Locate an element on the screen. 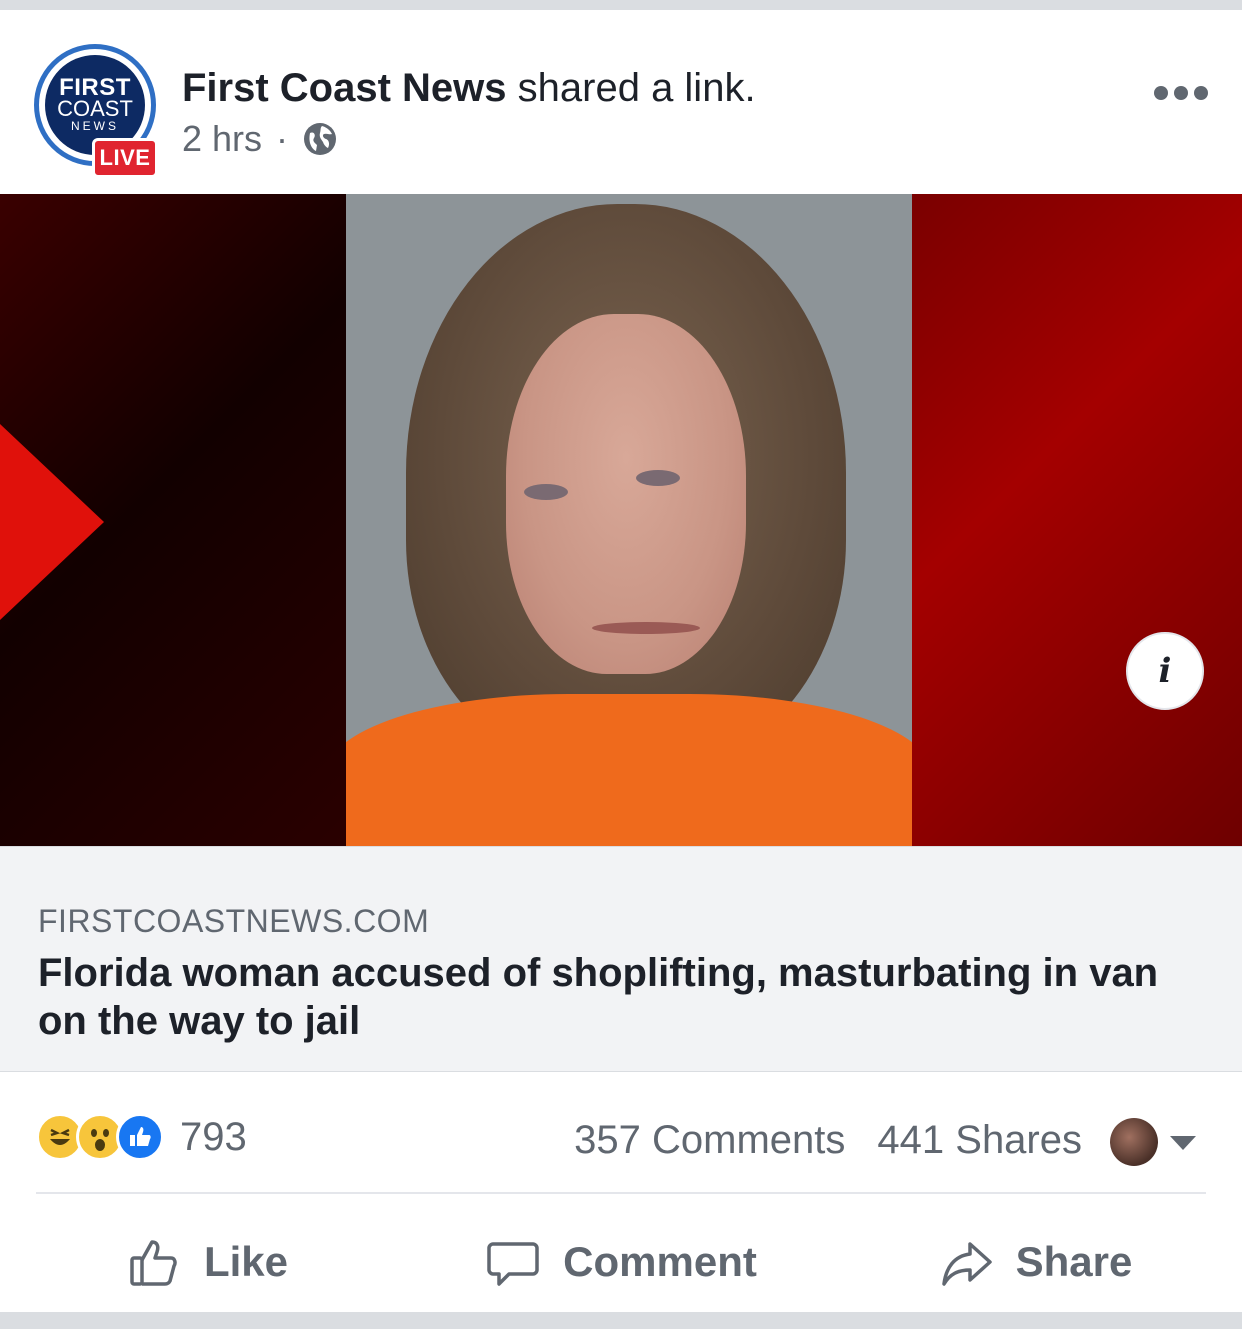  avatar-logo-coast: COAST is located at coordinates (95, 108).